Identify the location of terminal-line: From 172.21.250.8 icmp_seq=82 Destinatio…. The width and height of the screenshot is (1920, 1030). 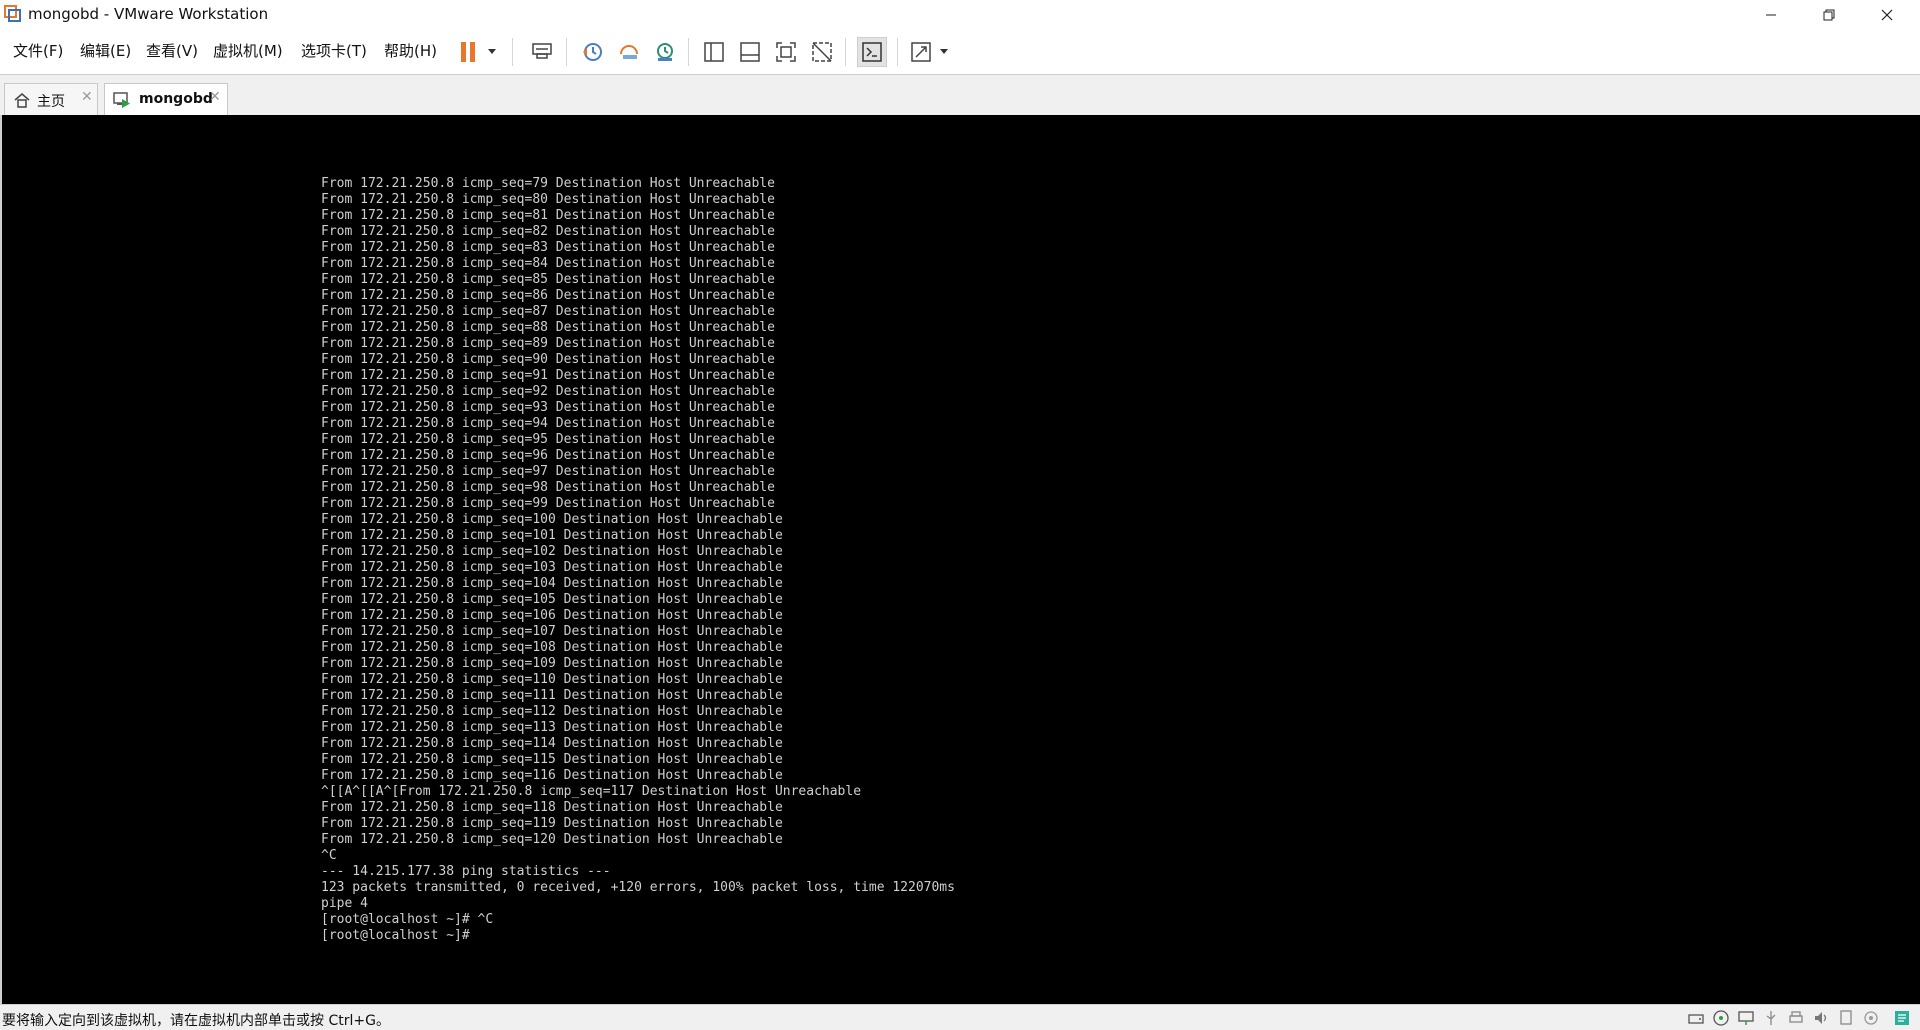
(548, 231).